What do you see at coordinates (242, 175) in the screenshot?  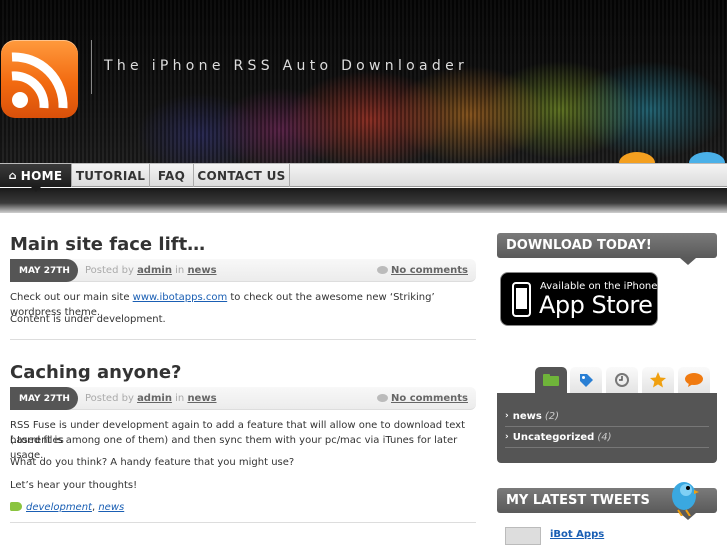 I see `nav-contact-us: CONTACT US` at bounding box center [242, 175].